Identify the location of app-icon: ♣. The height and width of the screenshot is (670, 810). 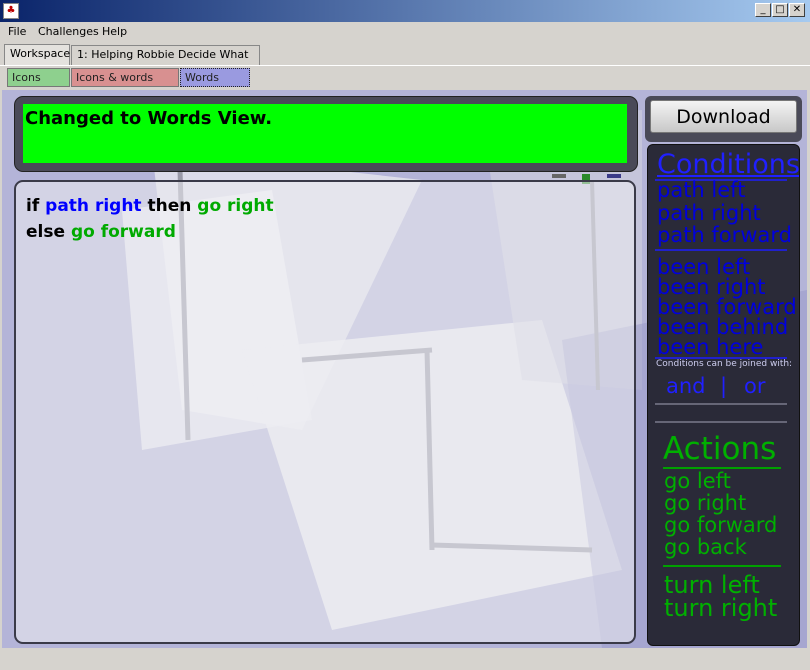
(11, 11).